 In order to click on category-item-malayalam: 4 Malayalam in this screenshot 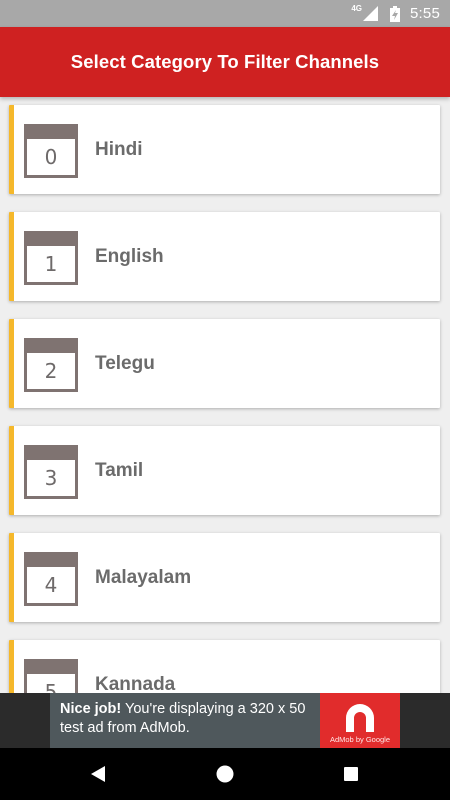, I will do `click(224, 577)`.